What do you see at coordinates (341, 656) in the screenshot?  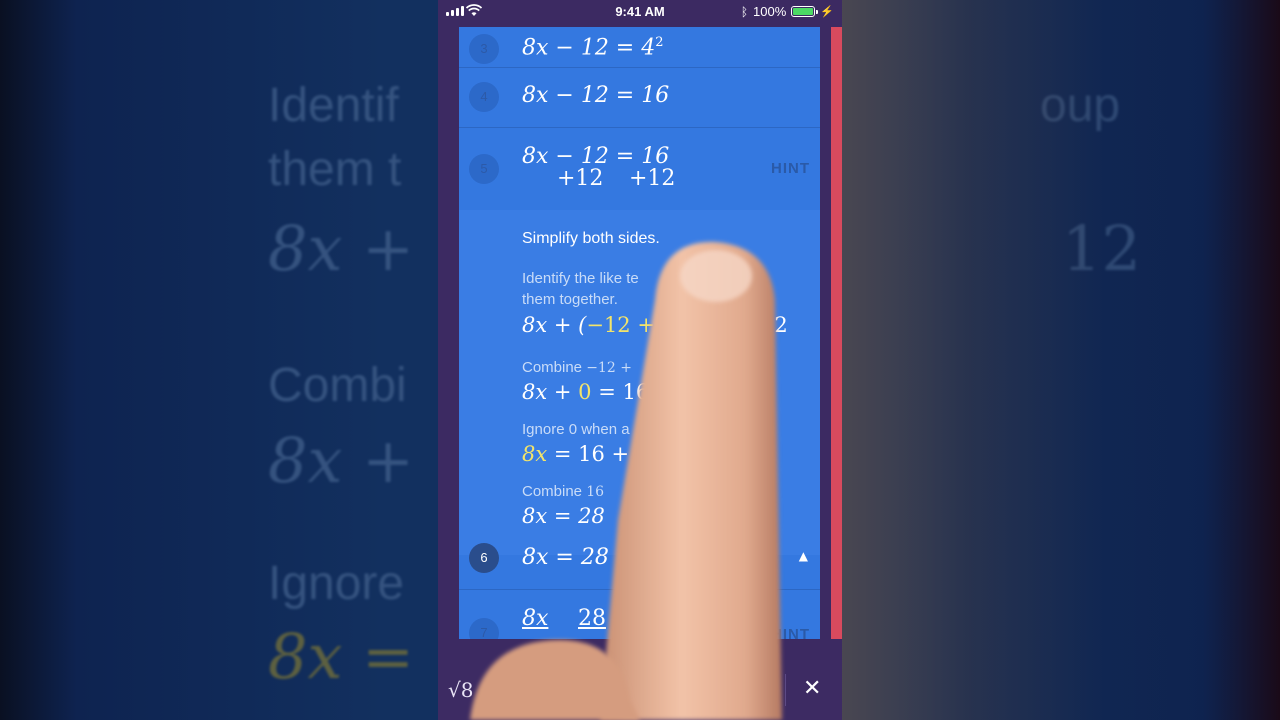 I see `bg-text-7: 8x =` at bounding box center [341, 656].